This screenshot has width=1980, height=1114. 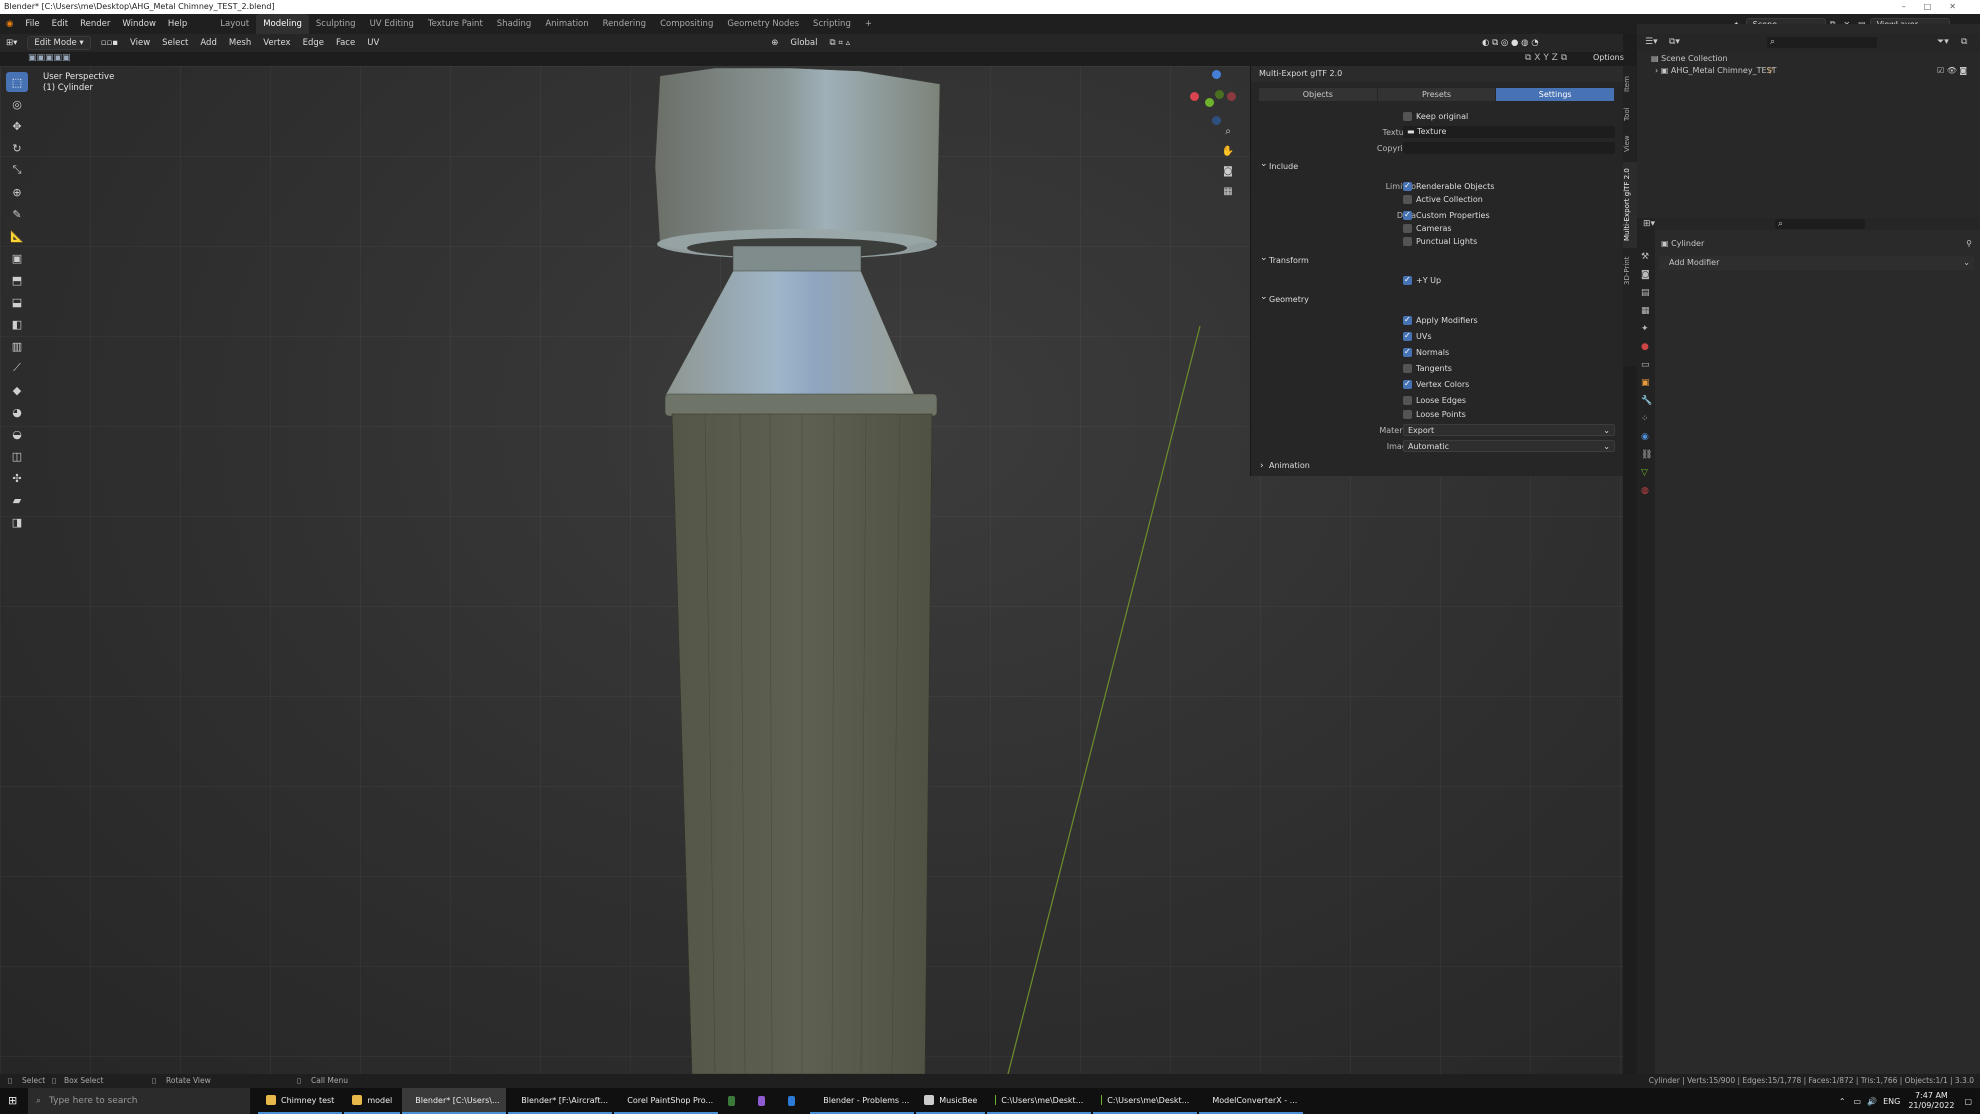 I want to click on navigation-gizmo, so click(x=1215, y=97).